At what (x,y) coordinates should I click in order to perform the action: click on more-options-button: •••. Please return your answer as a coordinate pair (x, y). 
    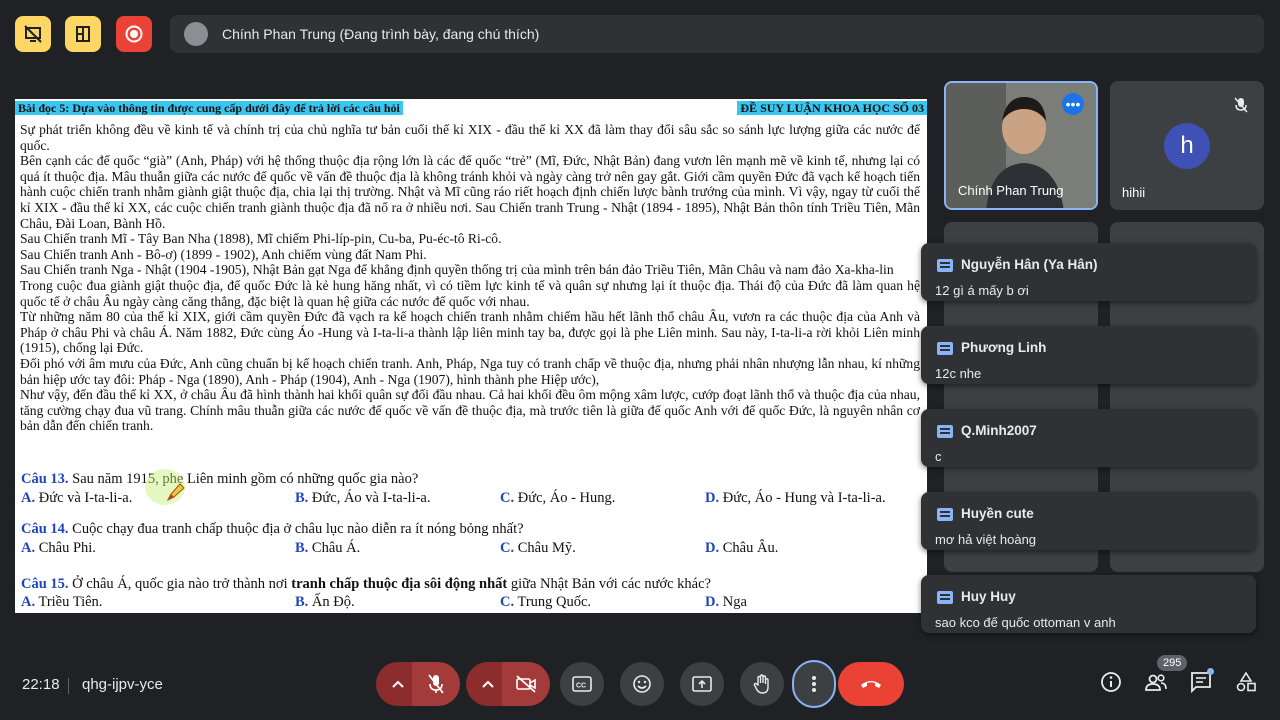
    Looking at the image, I should click on (1073, 104).